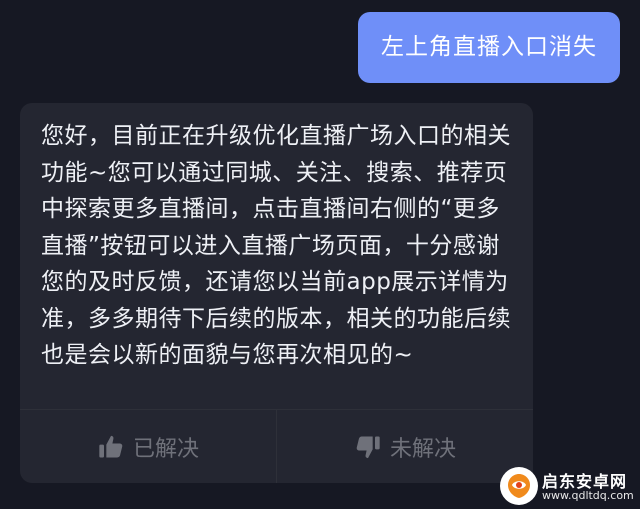 This screenshot has width=640, height=509. Describe the element at coordinates (519, 486) in the screenshot. I see `watermark-logo-icon` at that location.